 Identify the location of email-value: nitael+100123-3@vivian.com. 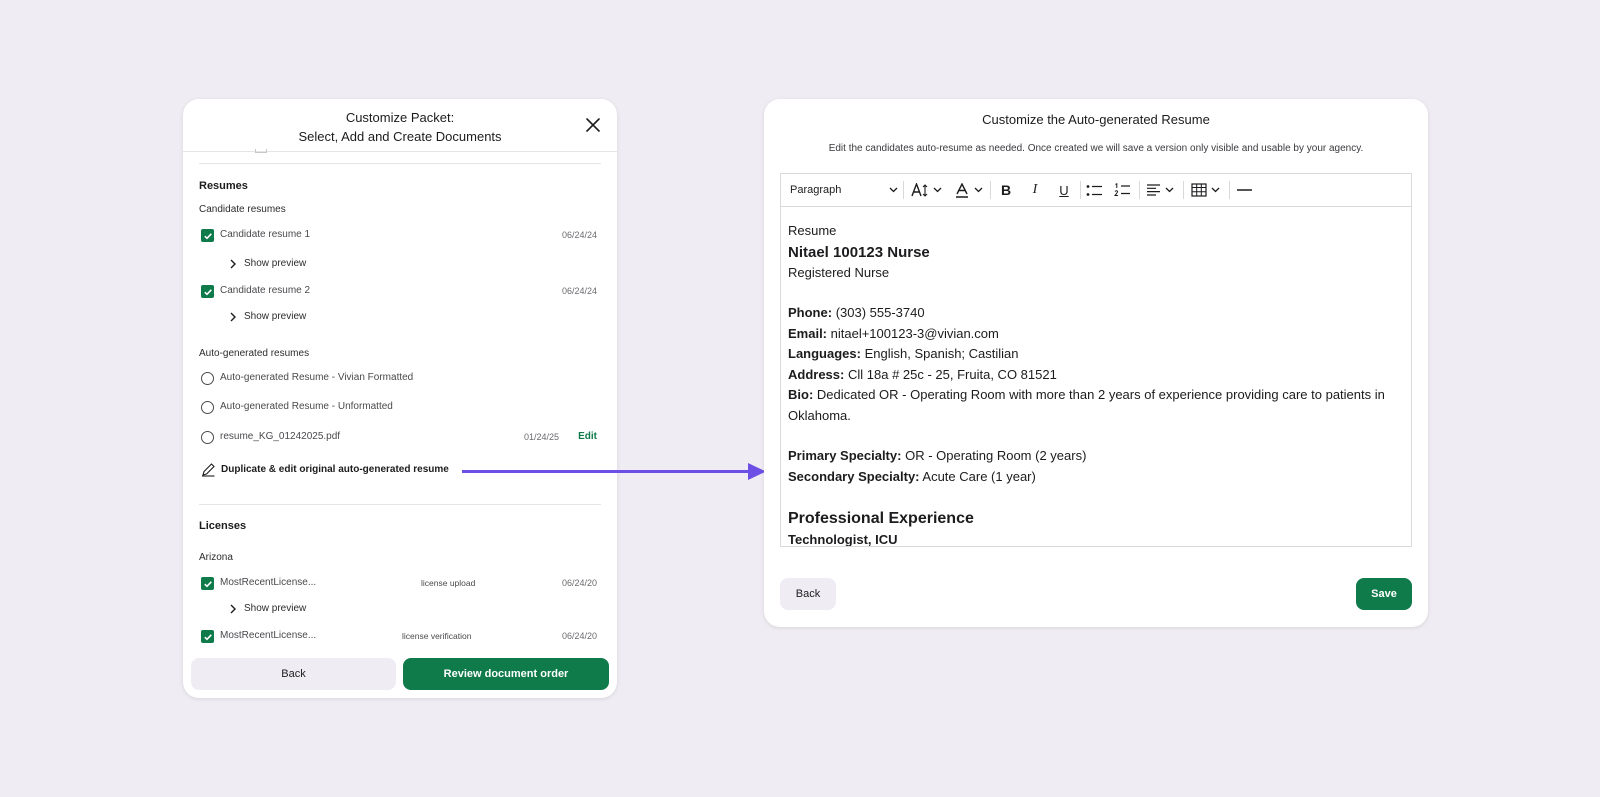
(914, 333).